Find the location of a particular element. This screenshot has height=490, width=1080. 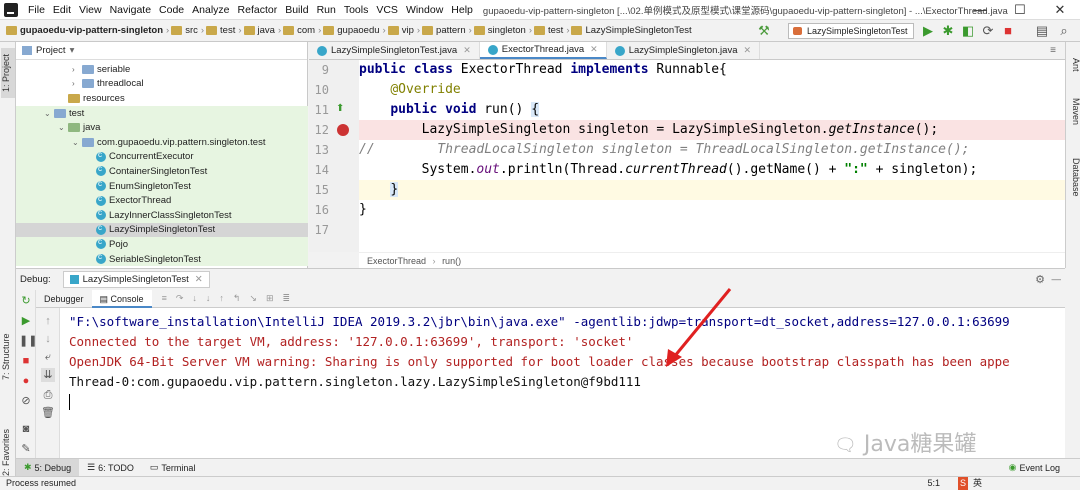

nav-crumb: LazySimpleSingletonTest is located at coordinates (631, 30).